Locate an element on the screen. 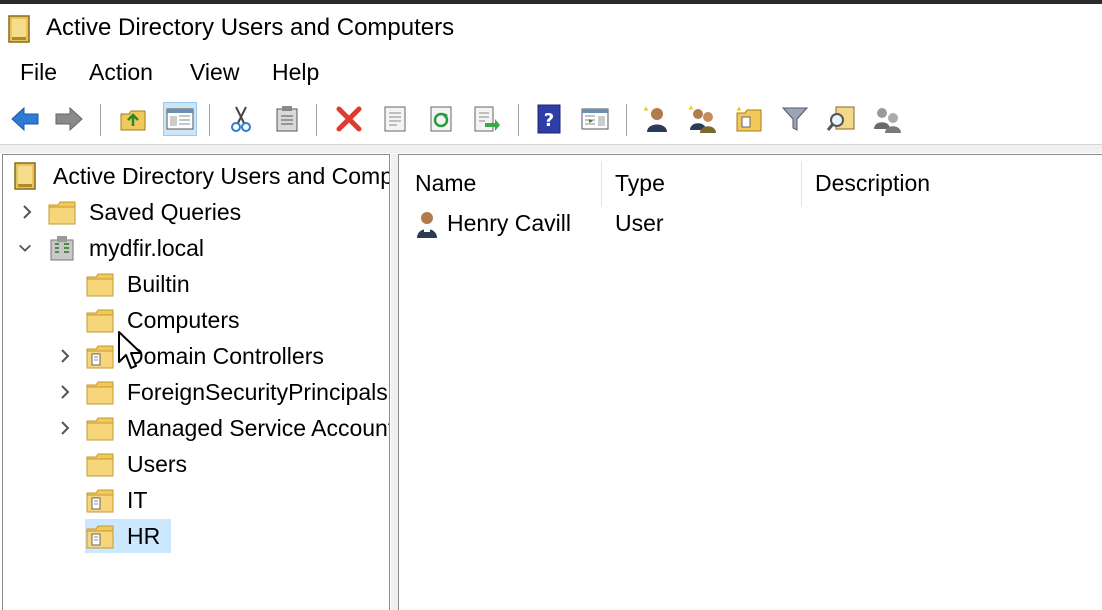  tree-item-users: Users is located at coordinates (196, 464).